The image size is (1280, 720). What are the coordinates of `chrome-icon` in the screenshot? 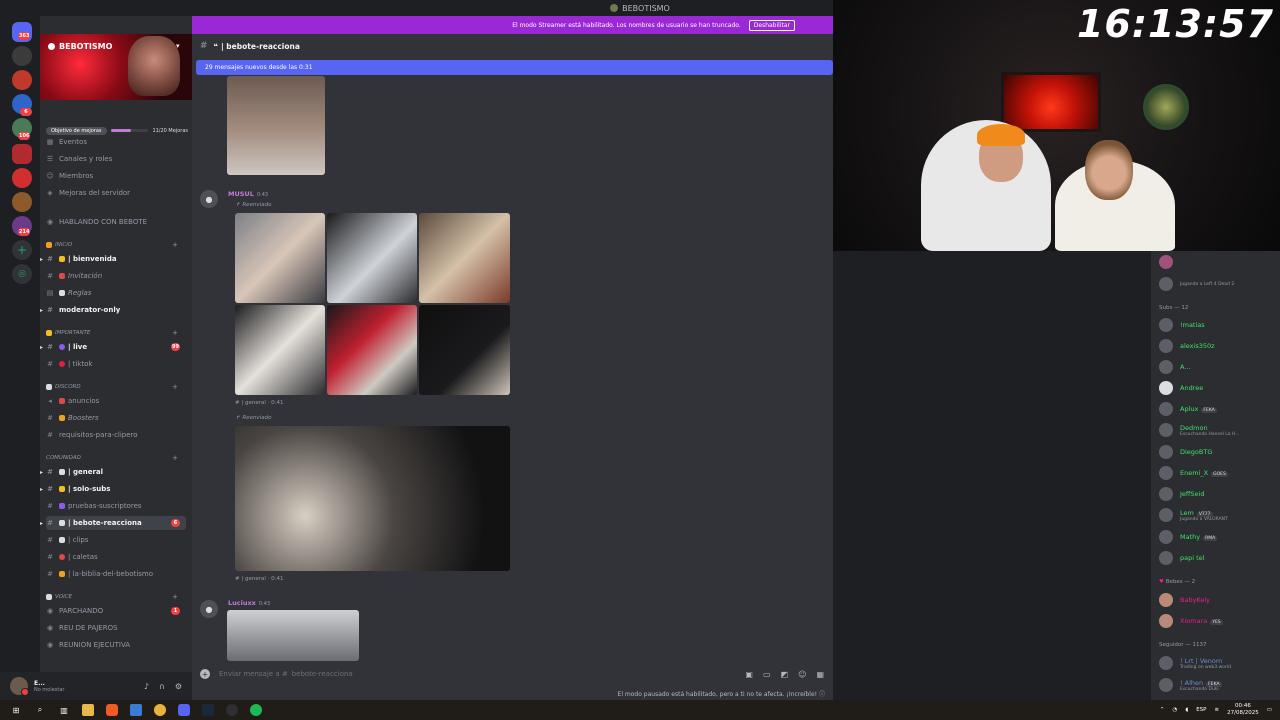 It's located at (160, 710).